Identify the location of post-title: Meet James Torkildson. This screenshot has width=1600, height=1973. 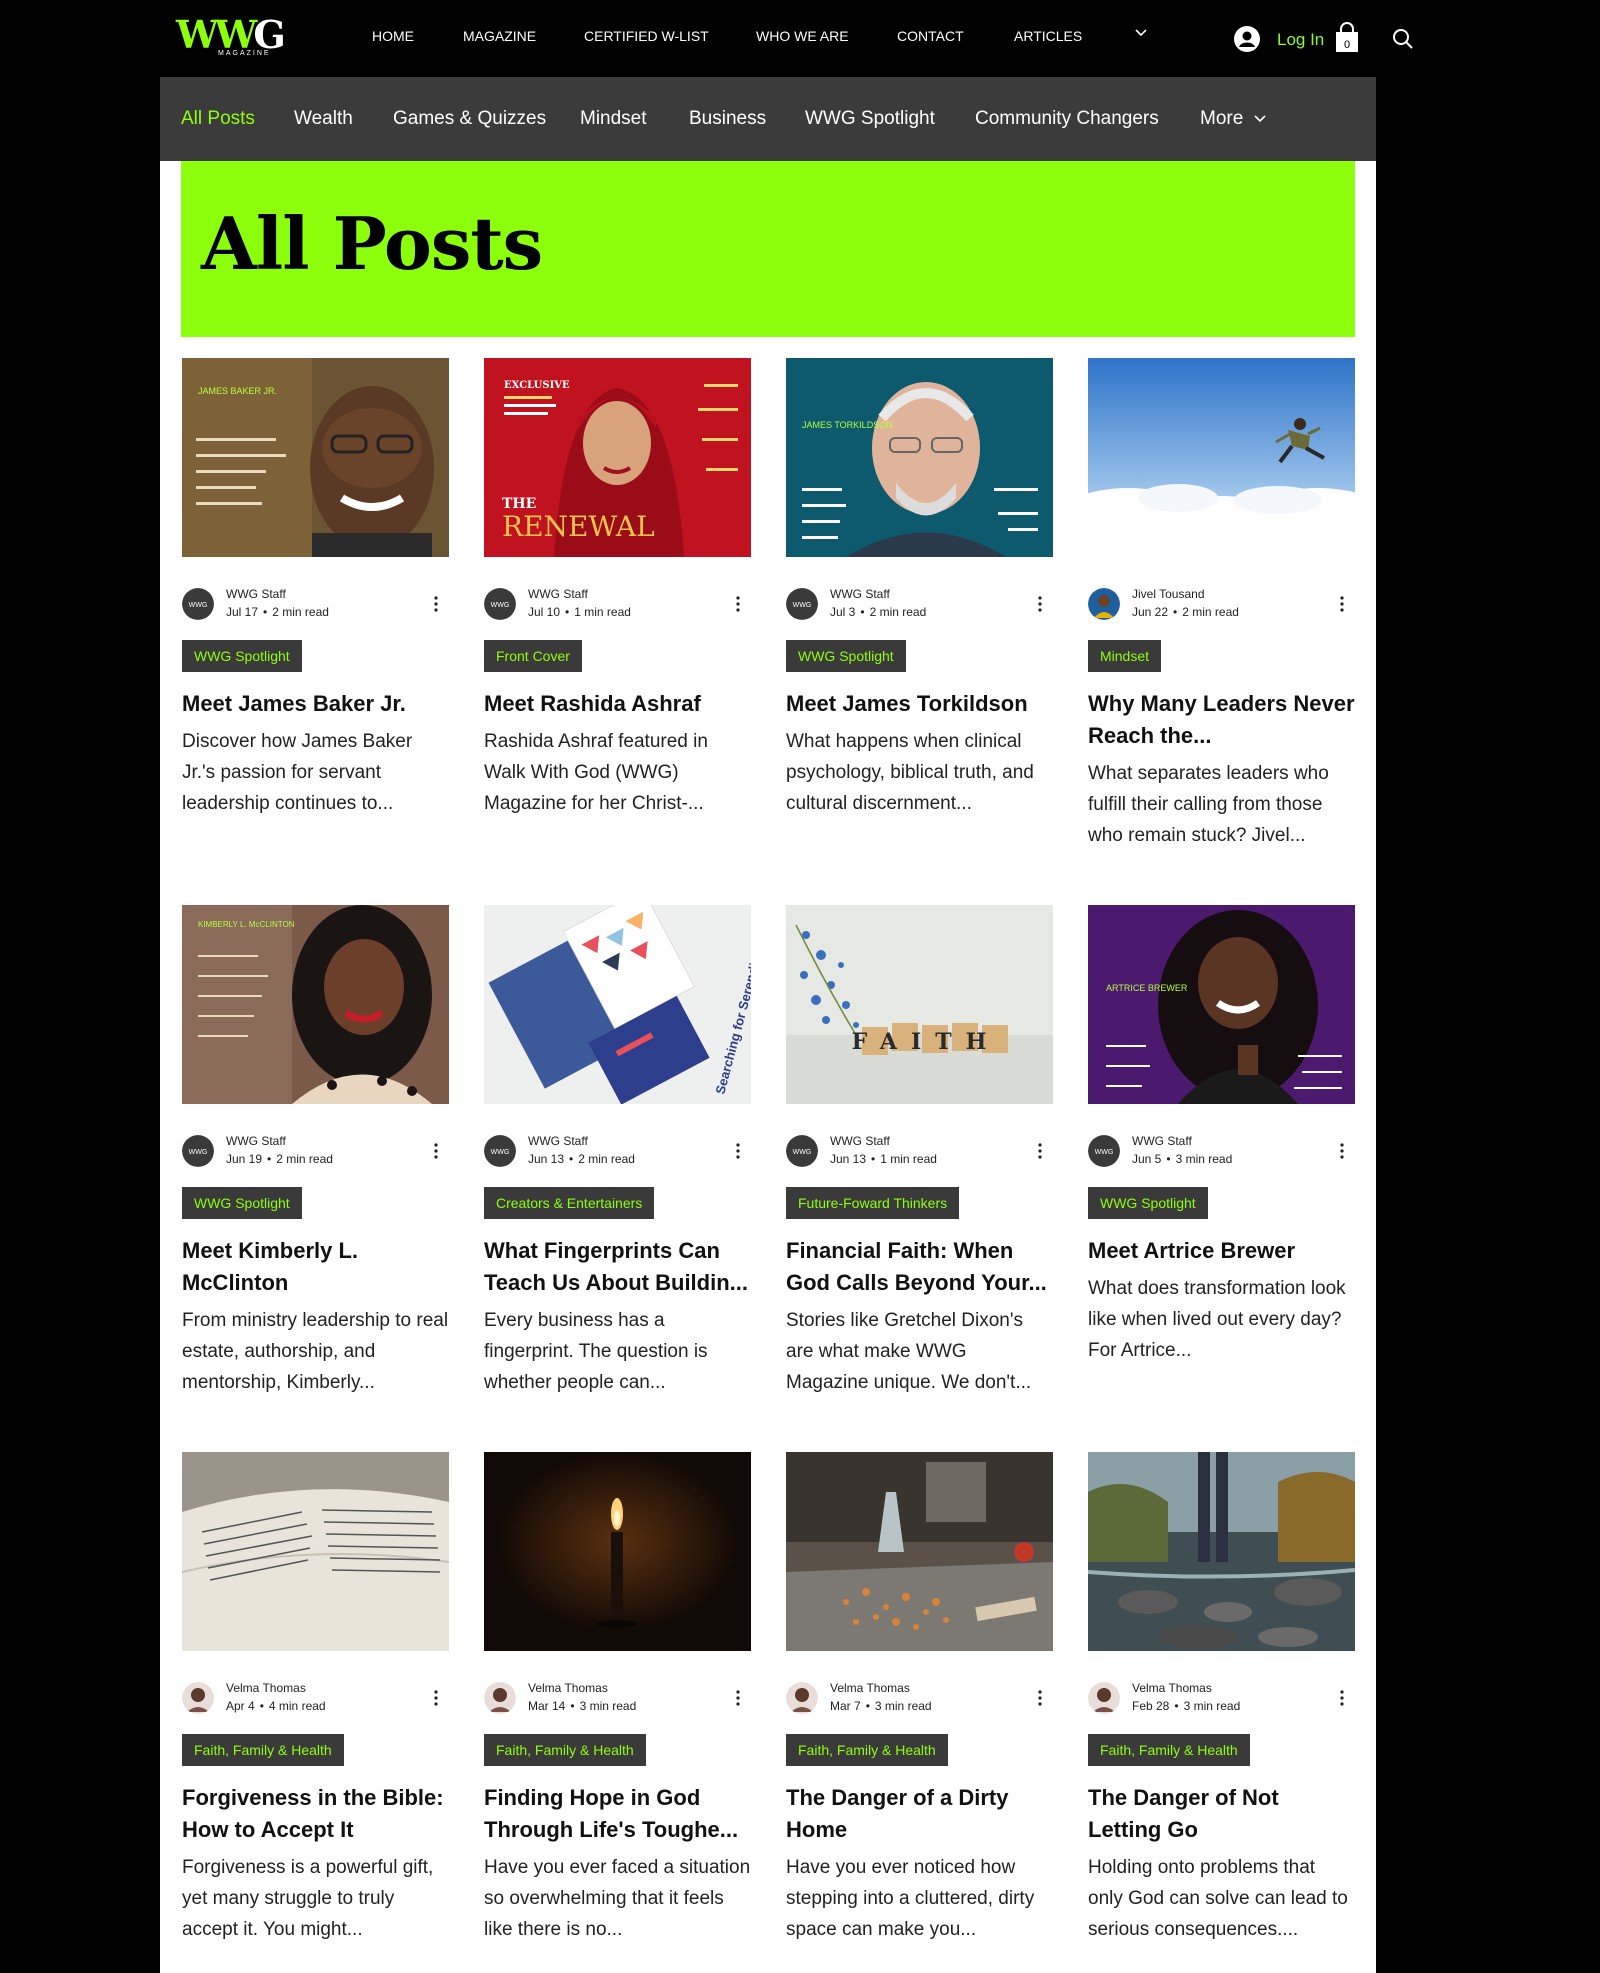
(919, 704).